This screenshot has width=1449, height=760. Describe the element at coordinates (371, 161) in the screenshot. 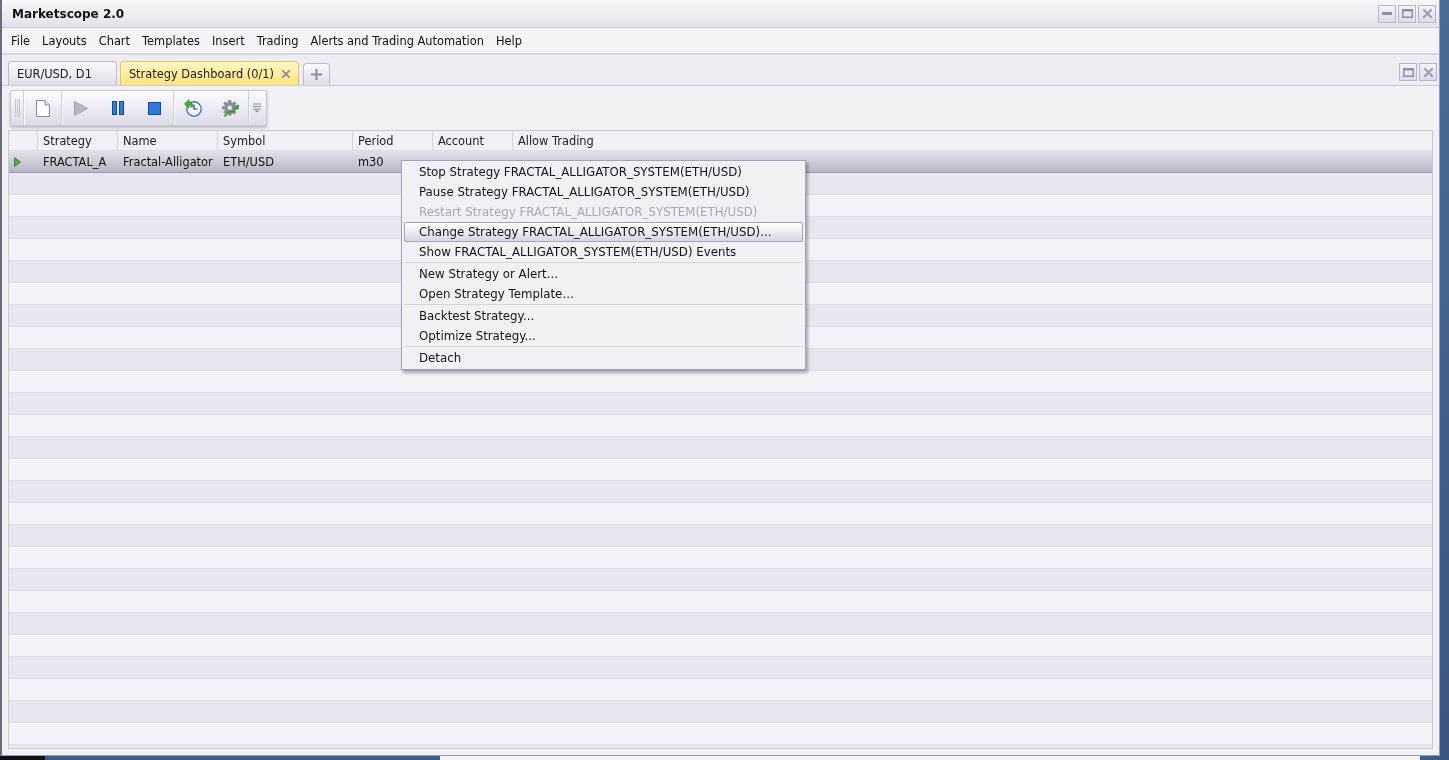

I see `table-cell-text: m30` at that location.